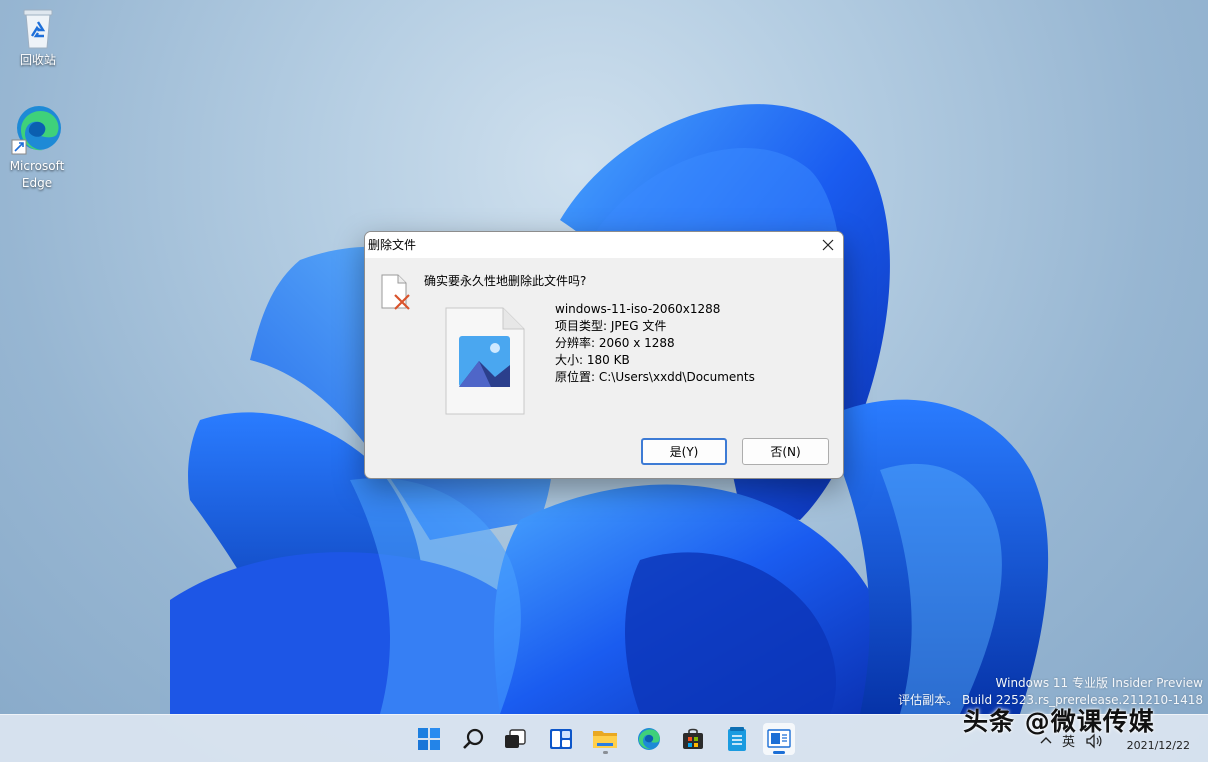 The width and height of the screenshot is (1208, 762). What do you see at coordinates (684, 451) in the screenshot?
I see `yes-button: 是(Y)` at bounding box center [684, 451].